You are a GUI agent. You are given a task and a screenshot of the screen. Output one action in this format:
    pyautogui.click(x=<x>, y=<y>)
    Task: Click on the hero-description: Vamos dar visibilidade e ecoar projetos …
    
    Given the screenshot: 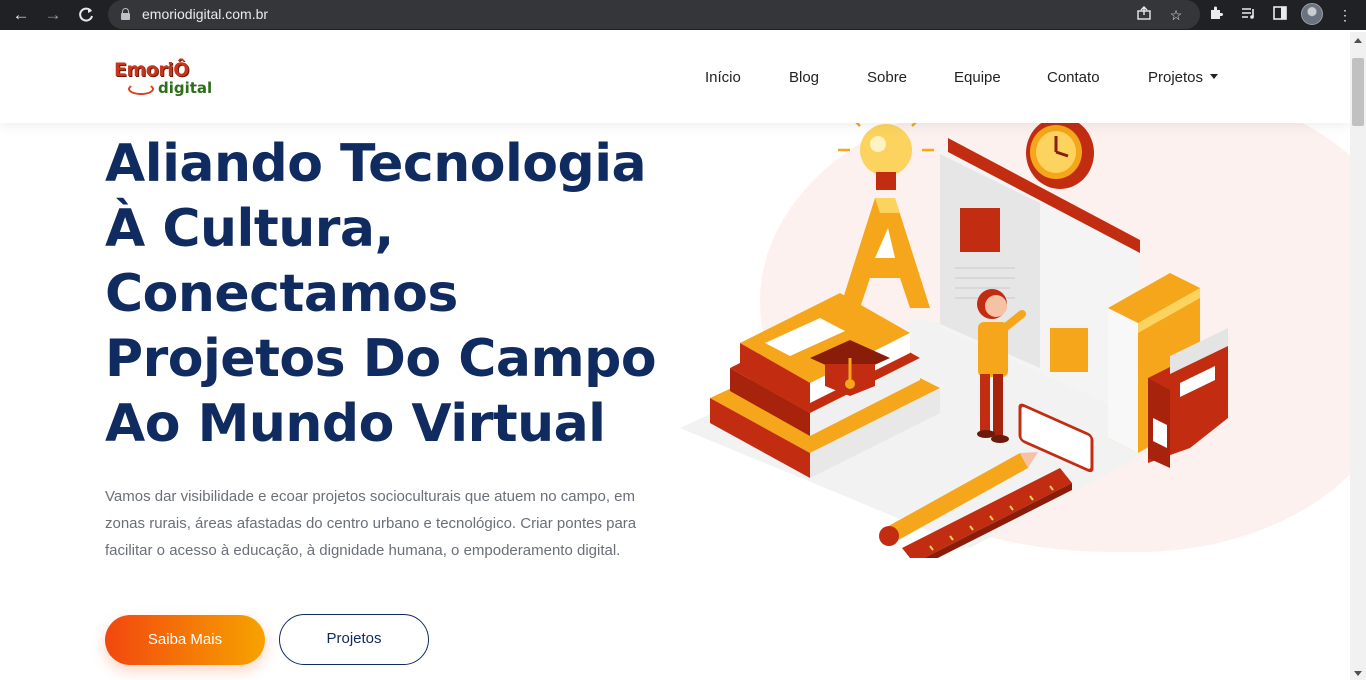 What is the action you would take?
    pyautogui.click(x=385, y=523)
    